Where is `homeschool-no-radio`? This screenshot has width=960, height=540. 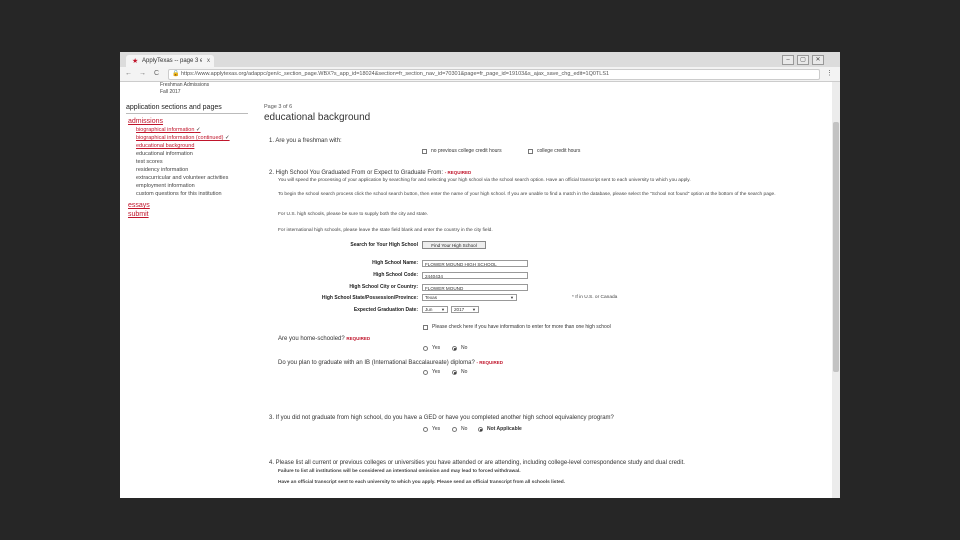
homeschool-no-radio is located at coordinates (454, 348).